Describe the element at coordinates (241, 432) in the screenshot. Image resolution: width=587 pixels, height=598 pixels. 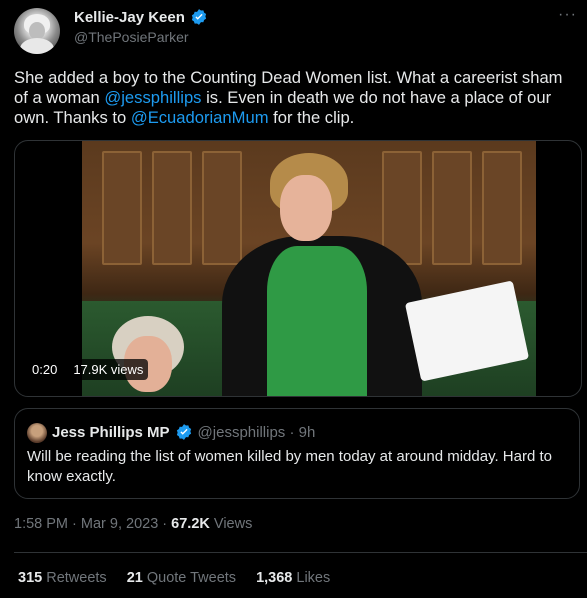
I see `quoted-handle-text: @jessphillips` at that location.